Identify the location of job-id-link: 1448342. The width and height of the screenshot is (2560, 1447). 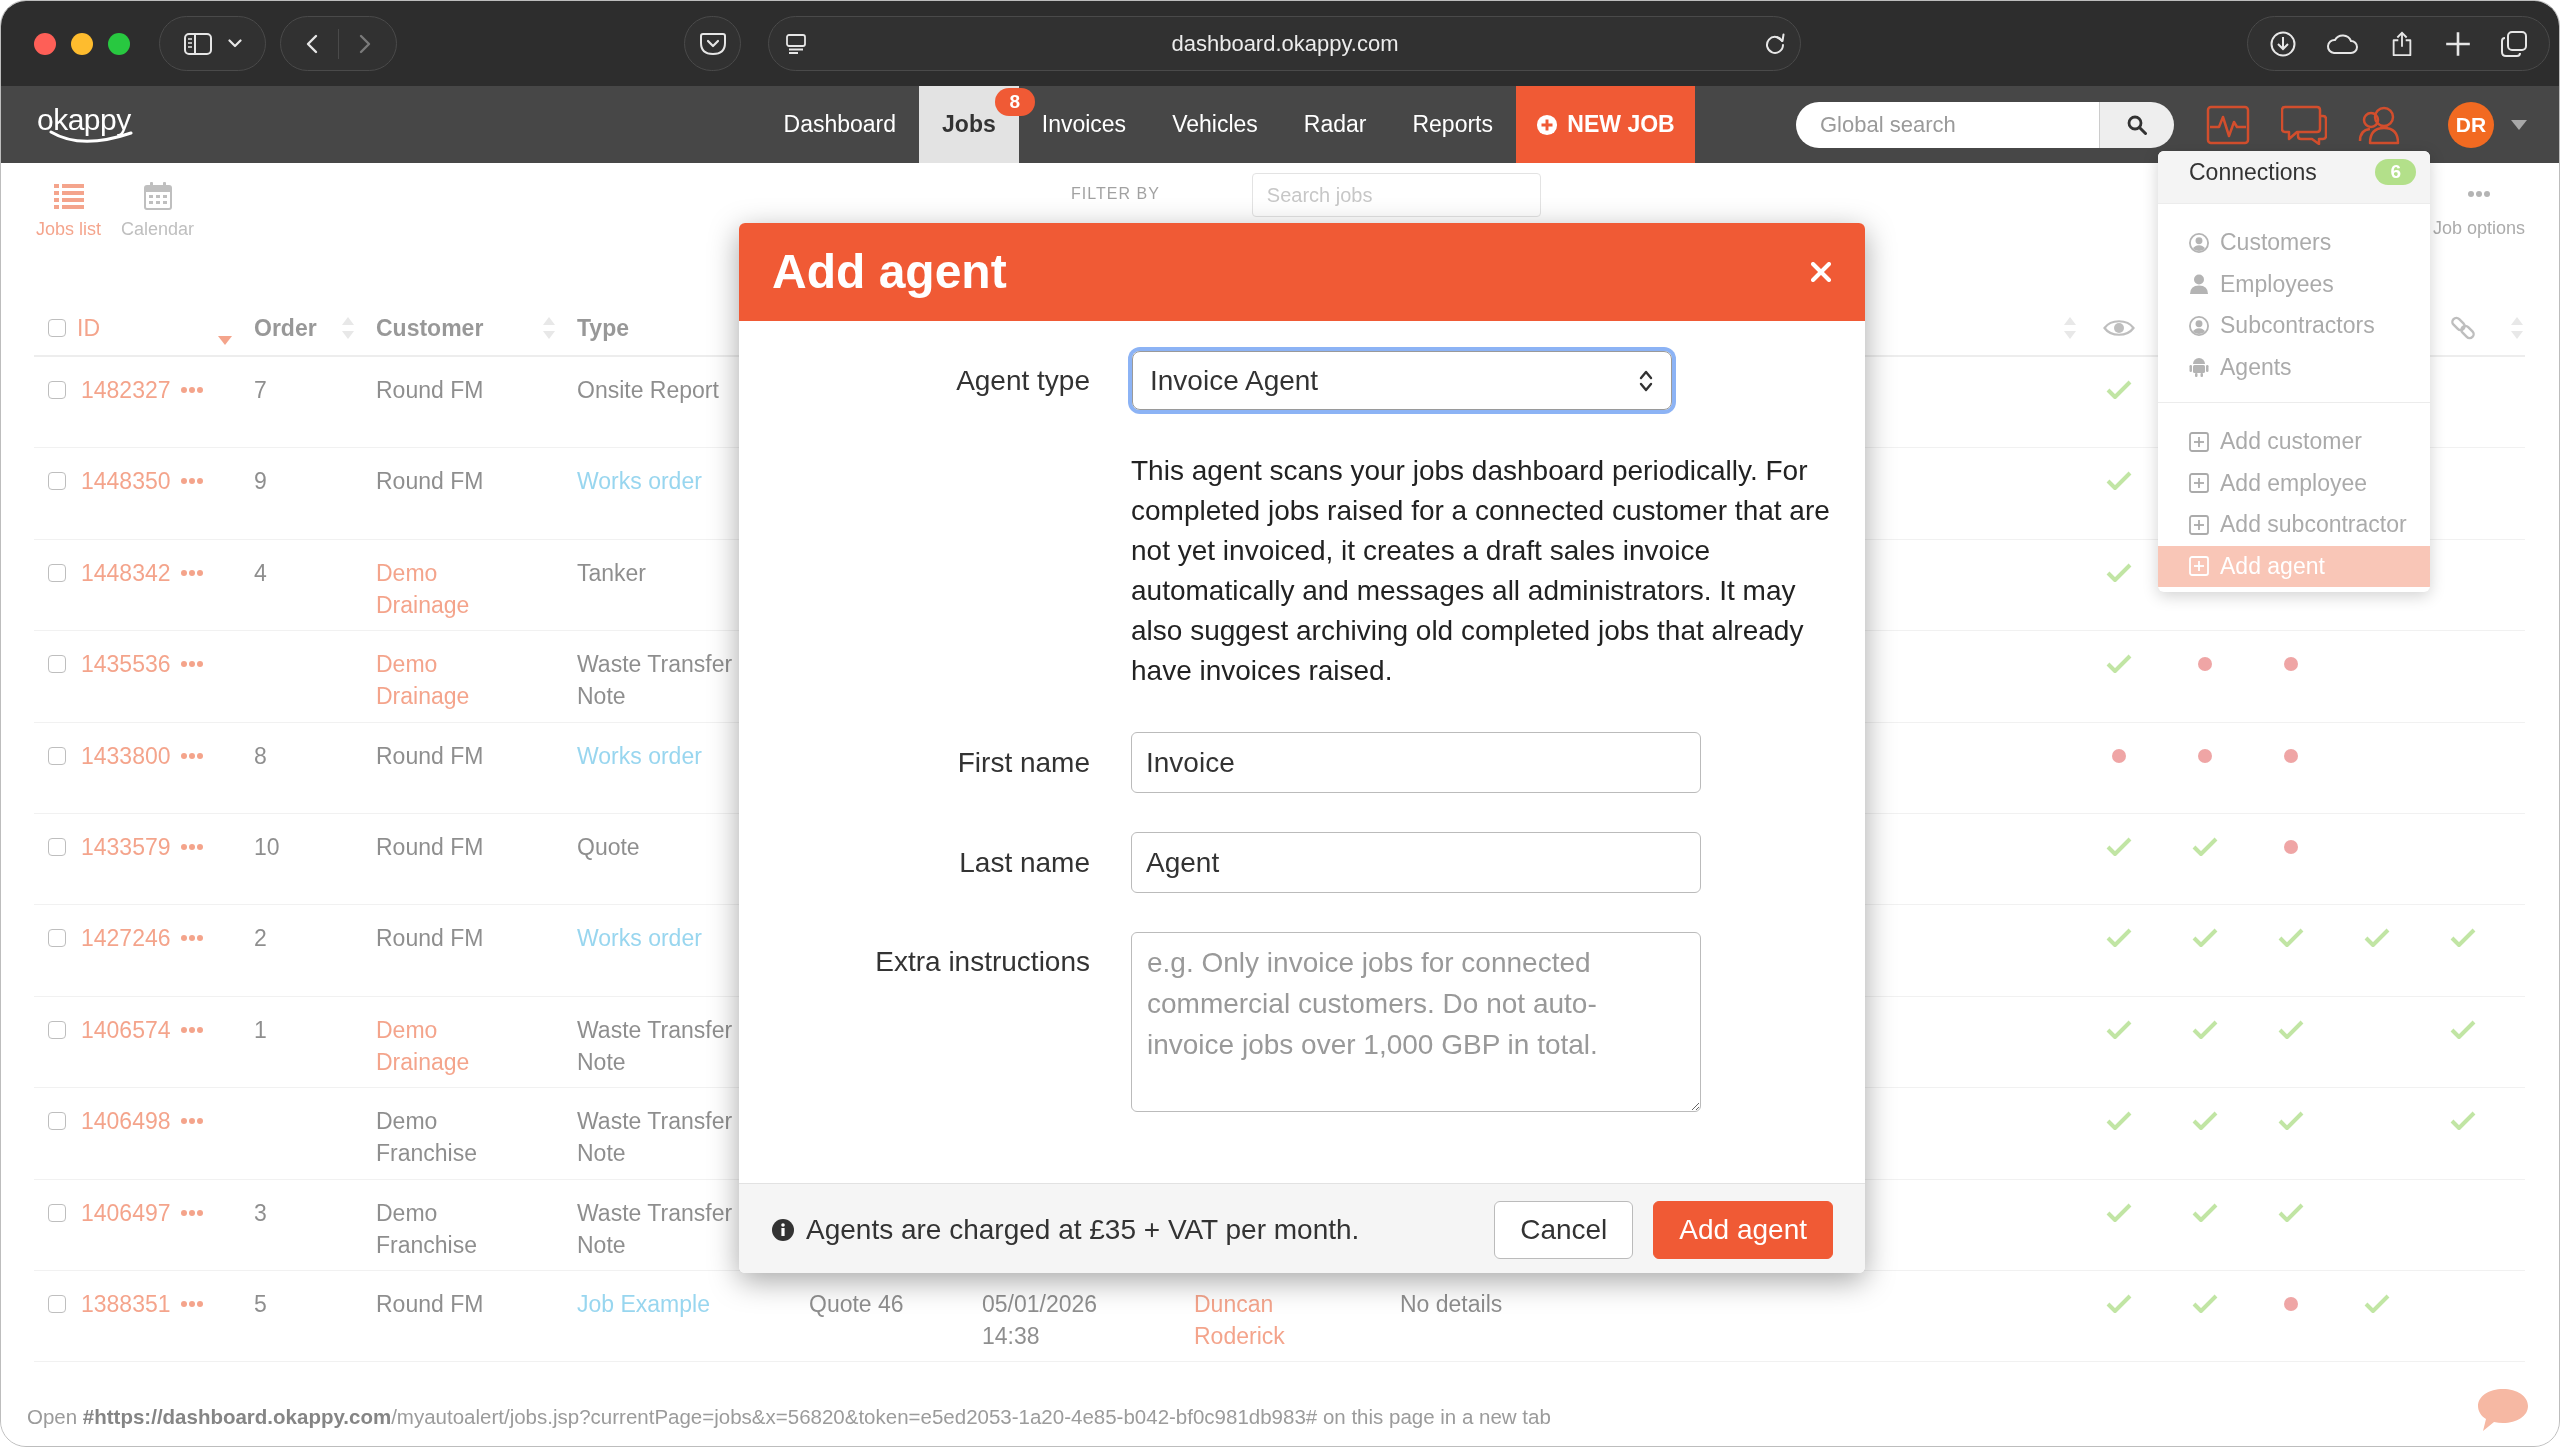
(126, 572).